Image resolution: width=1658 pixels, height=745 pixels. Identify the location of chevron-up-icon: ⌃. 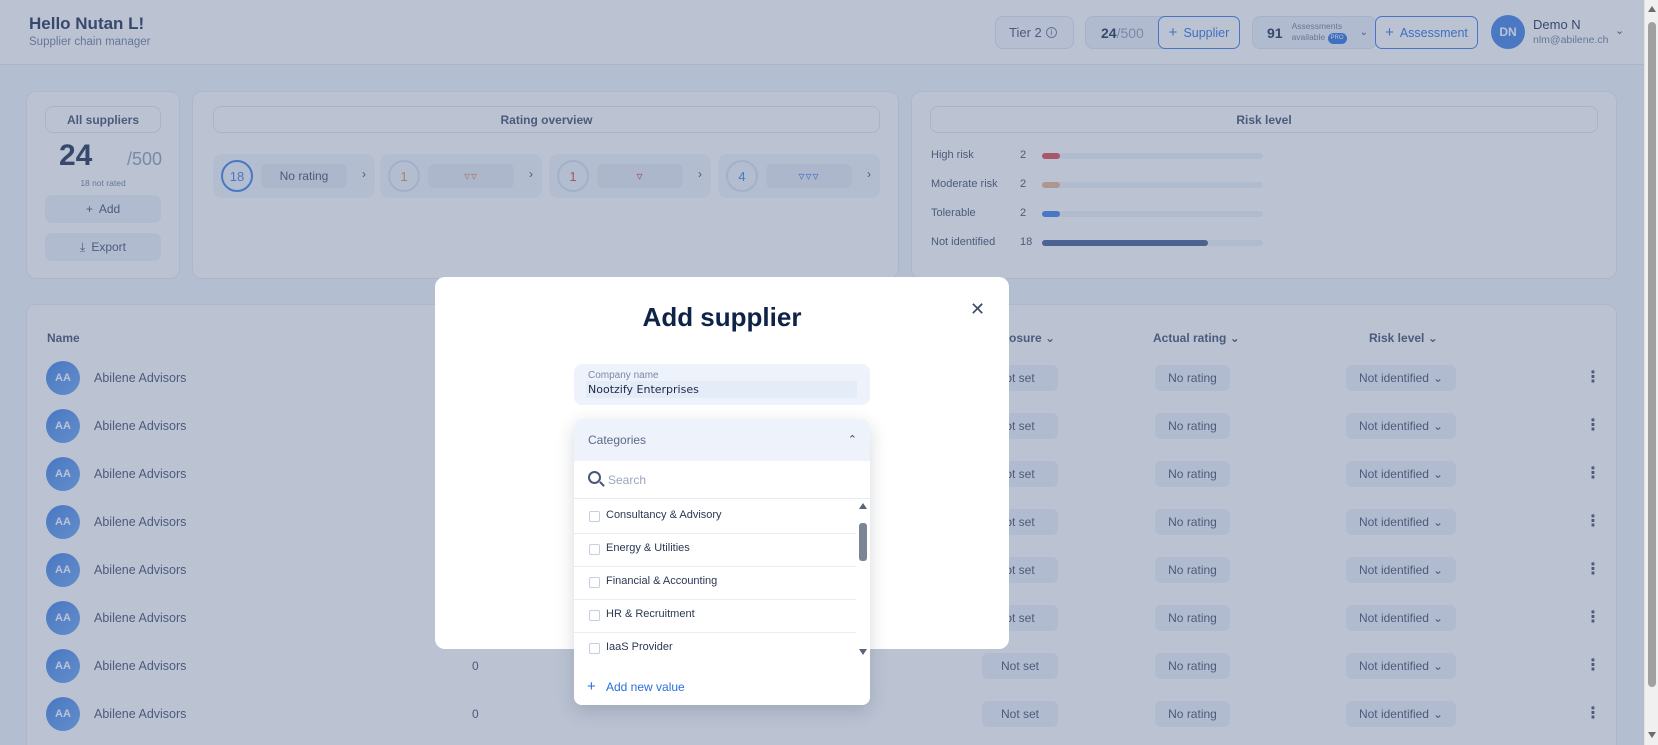
(852, 439).